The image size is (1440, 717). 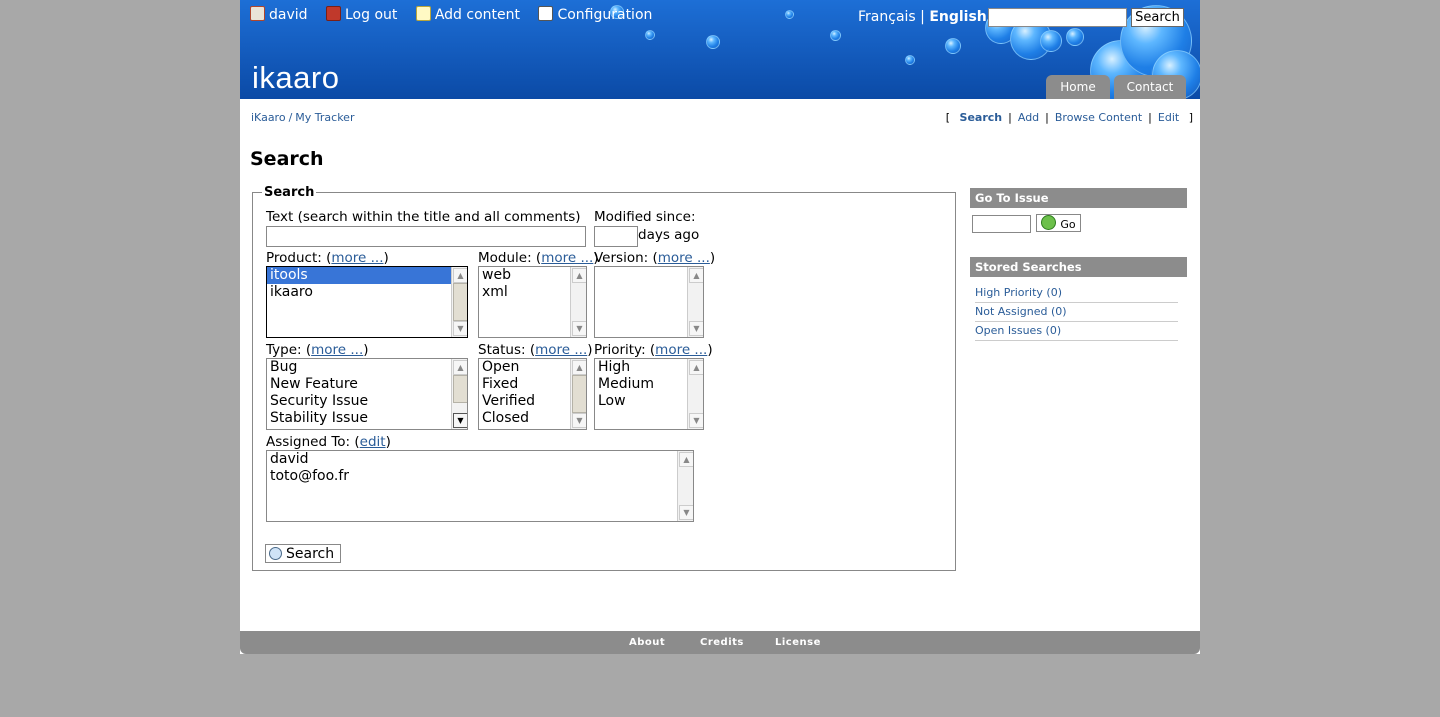 I want to click on breadcrumb-root-link: iKaaro, so click(x=268, y=117).